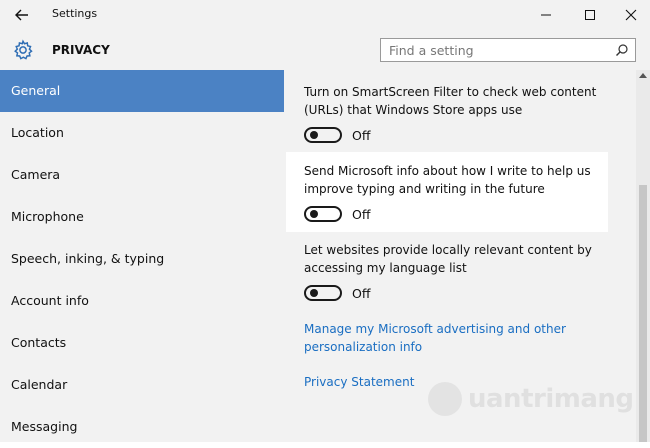 The image size is (650, 448). Describe the element at coordinates (36, 90) in the screenshot. I see `sidebar-item-label: General` at that location.